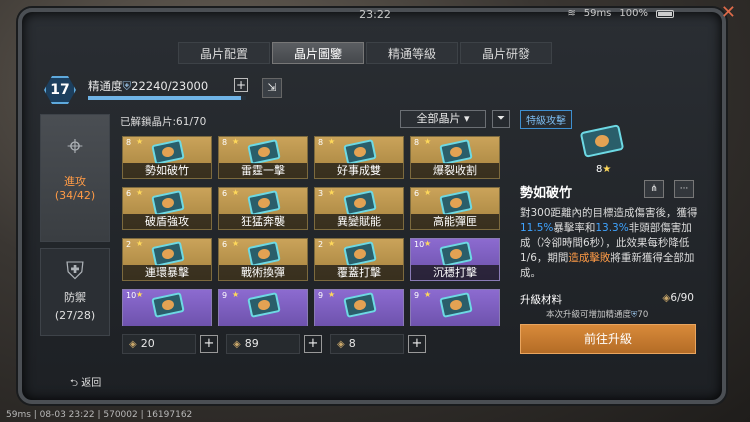 This screenshot has width=750, height=422. Describe the element at coordinates (318, 53) in the screenshot. I see `tab-chip-collection: 晶片圖鑒` at that location.